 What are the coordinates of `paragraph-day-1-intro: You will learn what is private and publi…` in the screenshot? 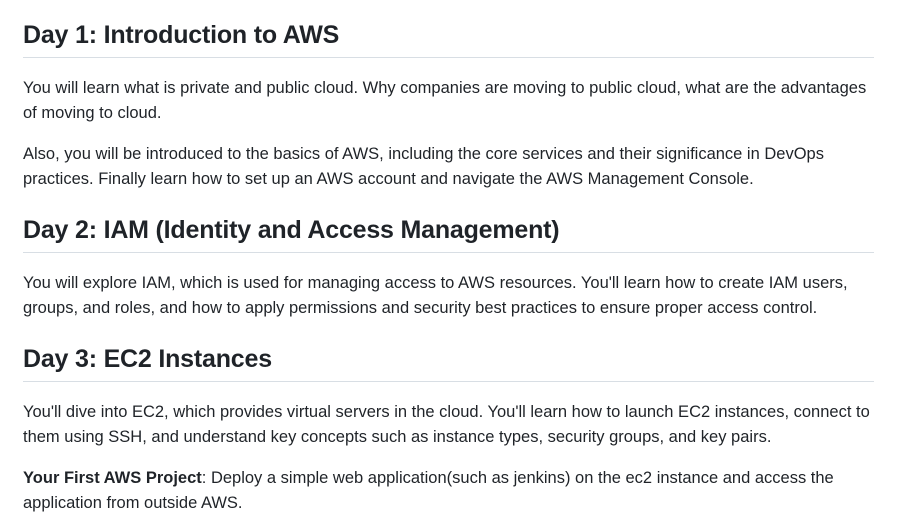 It's located at (445, 100).